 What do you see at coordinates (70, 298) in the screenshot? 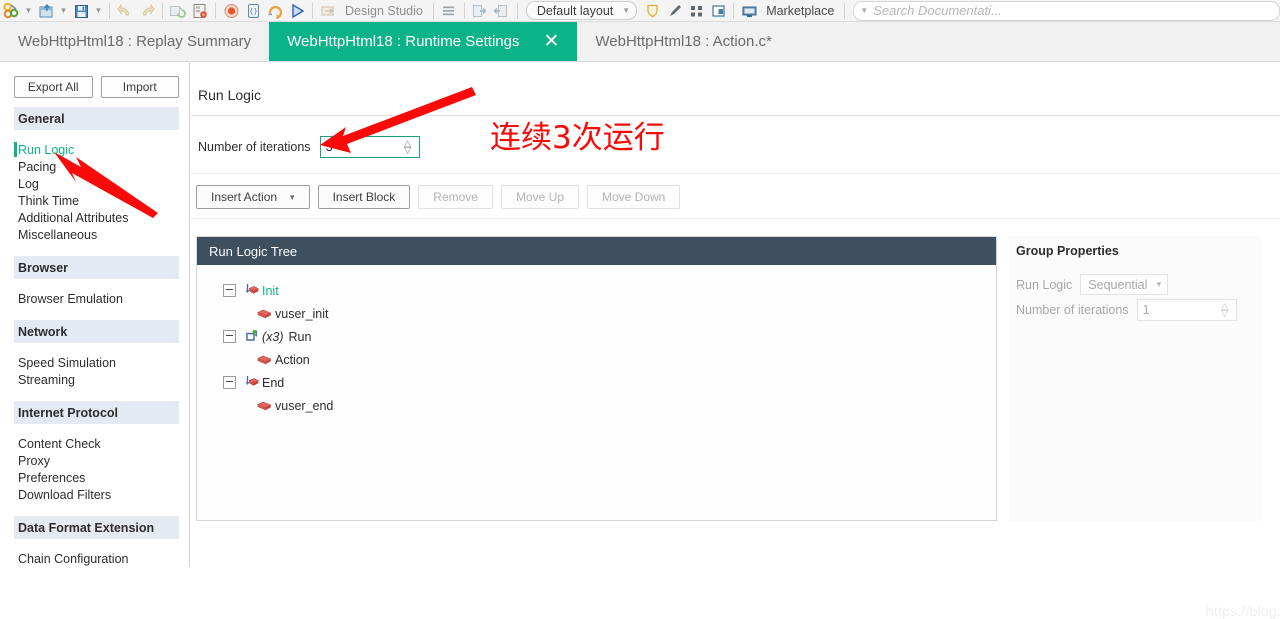
I see `sidebar-item-label: Browser Emulation` at bounding box center [70, 298].